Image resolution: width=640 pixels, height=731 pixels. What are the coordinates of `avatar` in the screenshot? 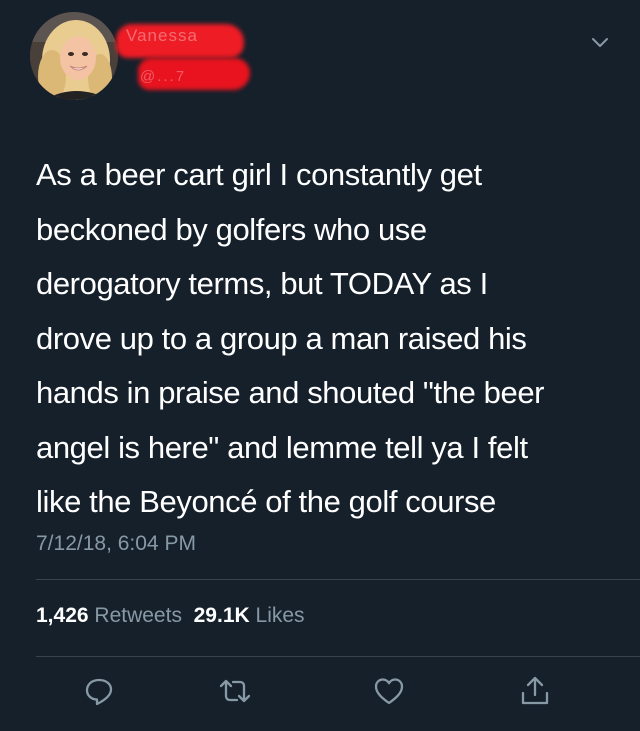 It's located at (74, 56).